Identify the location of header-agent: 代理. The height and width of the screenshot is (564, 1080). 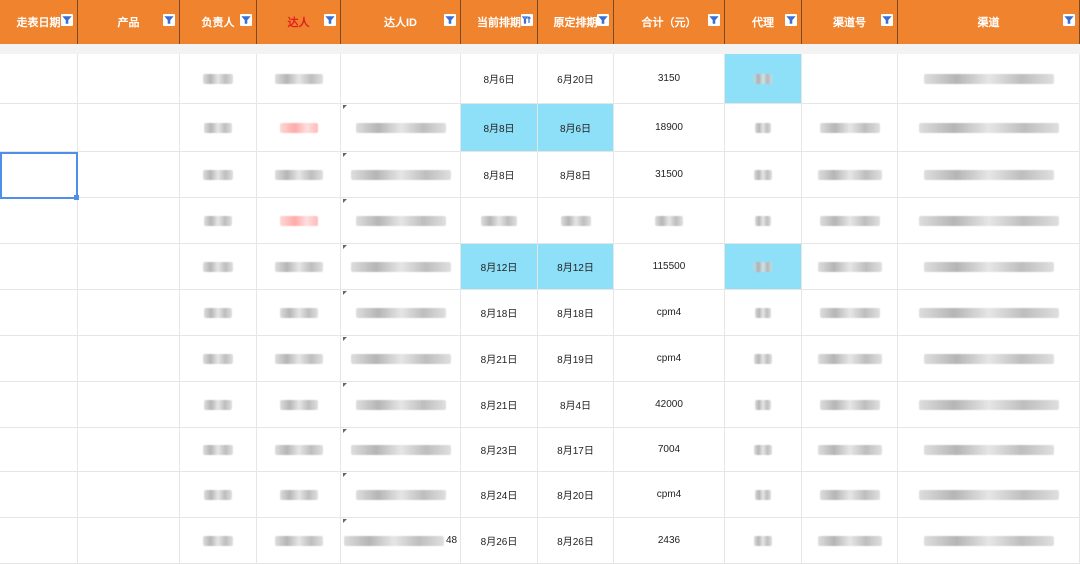
(763, 22).